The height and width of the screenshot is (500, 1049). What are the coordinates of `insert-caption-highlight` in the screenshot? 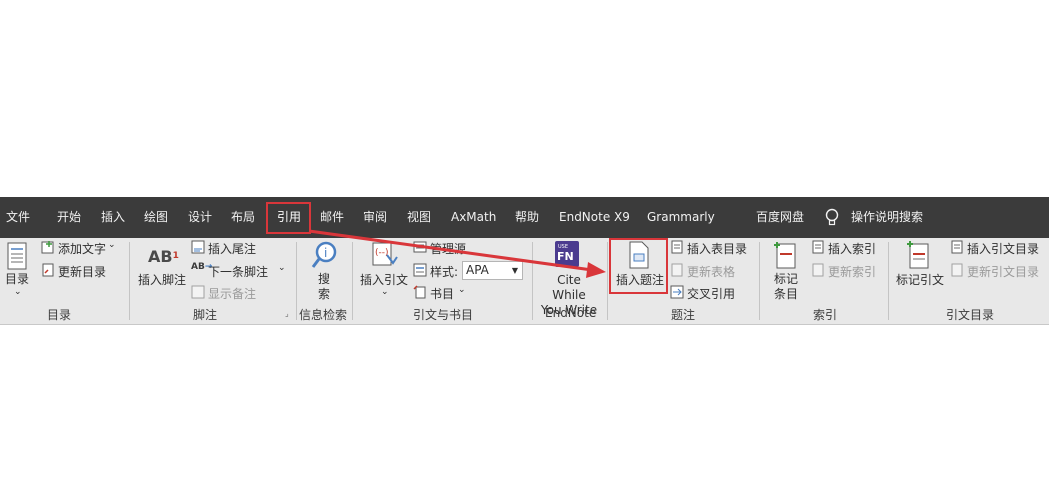 It's located at (638, 266).